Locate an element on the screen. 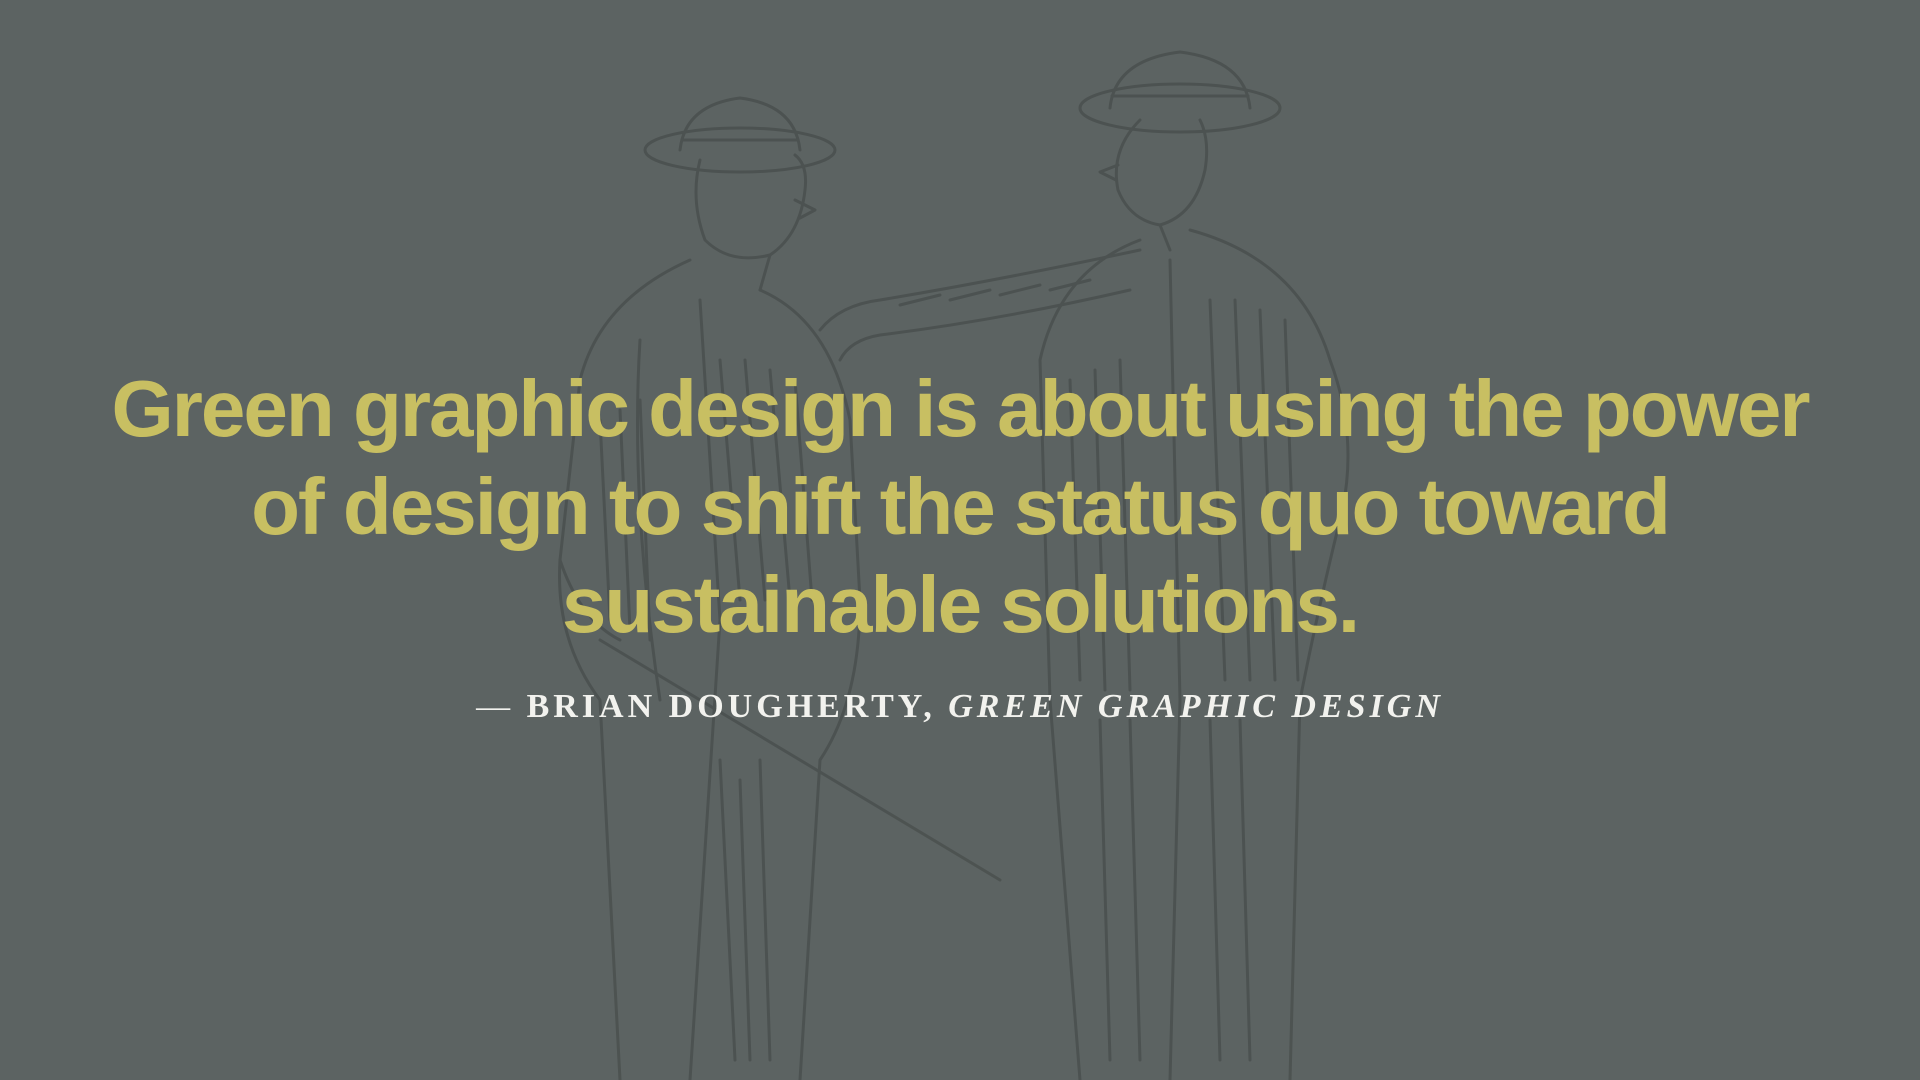 The image size is (1920, 1080). attribution: — BRIAN DOUGHERTY, GREEN GRAPHIC DESIGN is located at coordinates (960, 707).